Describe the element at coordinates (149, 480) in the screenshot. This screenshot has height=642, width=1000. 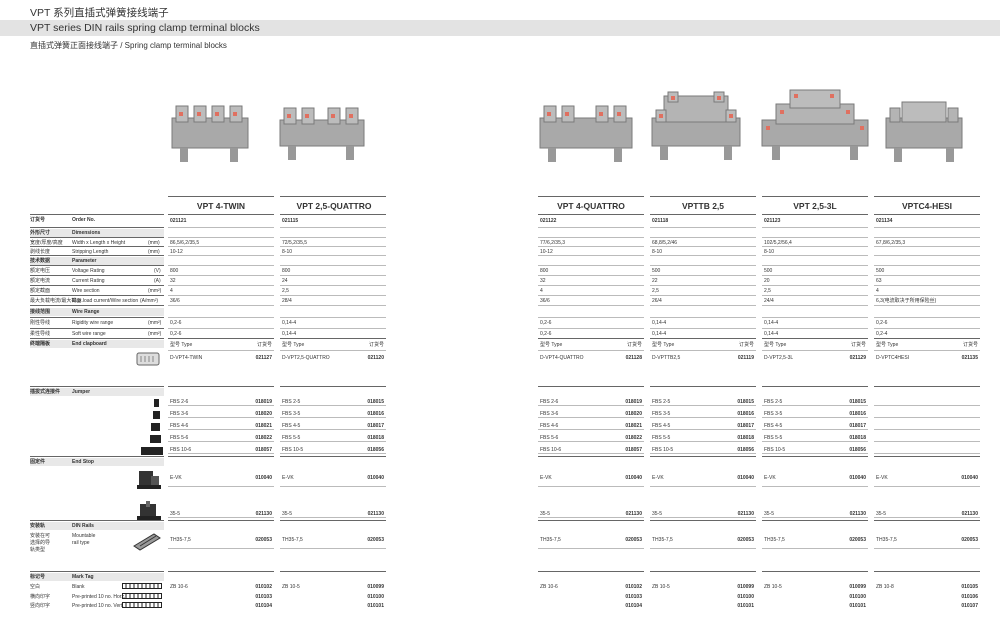
I see `end-stop-icon` at that location.